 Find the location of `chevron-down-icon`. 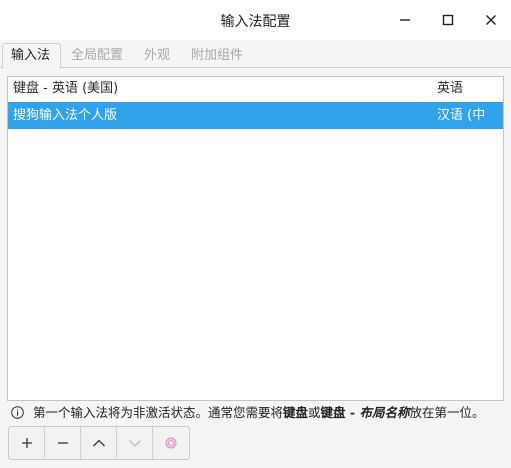

chevron-down-icon is located at coordinates (134, 443).